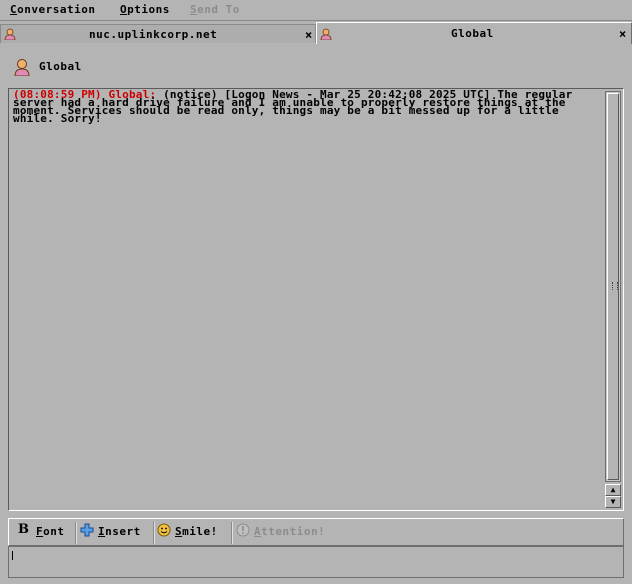  Describe the element at coordinates (243, 530) in the screenshot. I see `attention-icon` at that location.